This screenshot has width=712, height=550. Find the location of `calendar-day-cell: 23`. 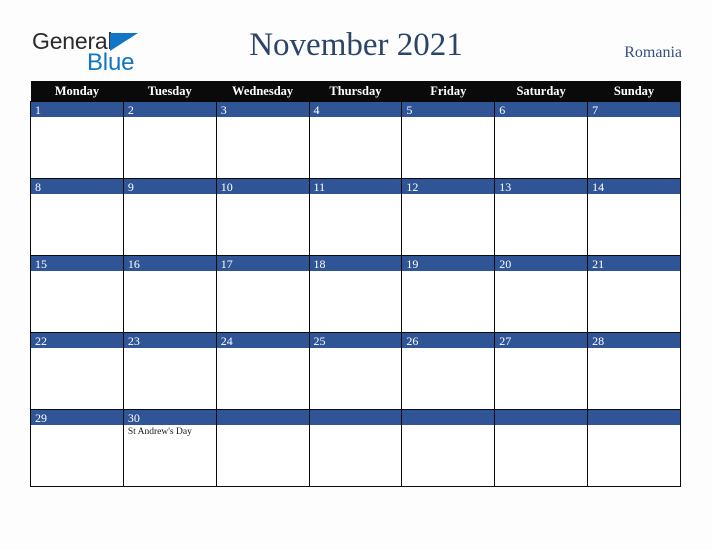

calendar-day-cell: 23 is located at coordinates (169, 371).